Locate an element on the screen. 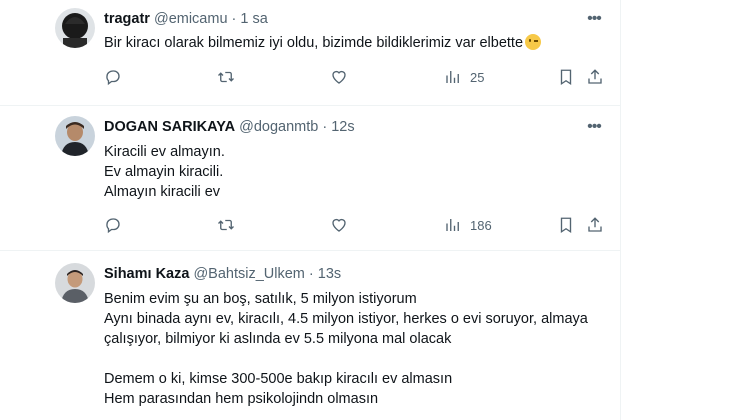 This screenshot has width=730, height=420. user-name: Sihamı Kaza is located at coordinates (146, 274).